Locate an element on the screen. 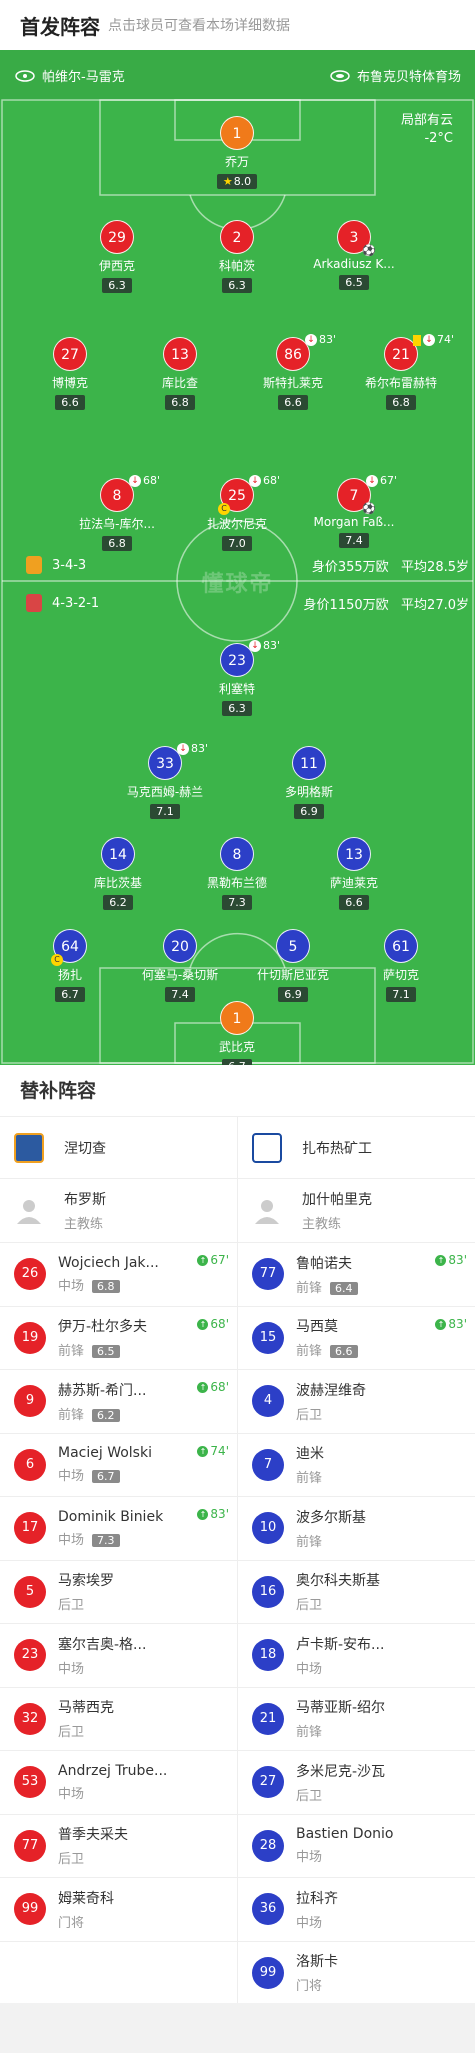 The height and width of the screenshot is (2053, 475). sub-player-row: 10 波多尔斯基 前锋 is located at coordinates (356, 1529).